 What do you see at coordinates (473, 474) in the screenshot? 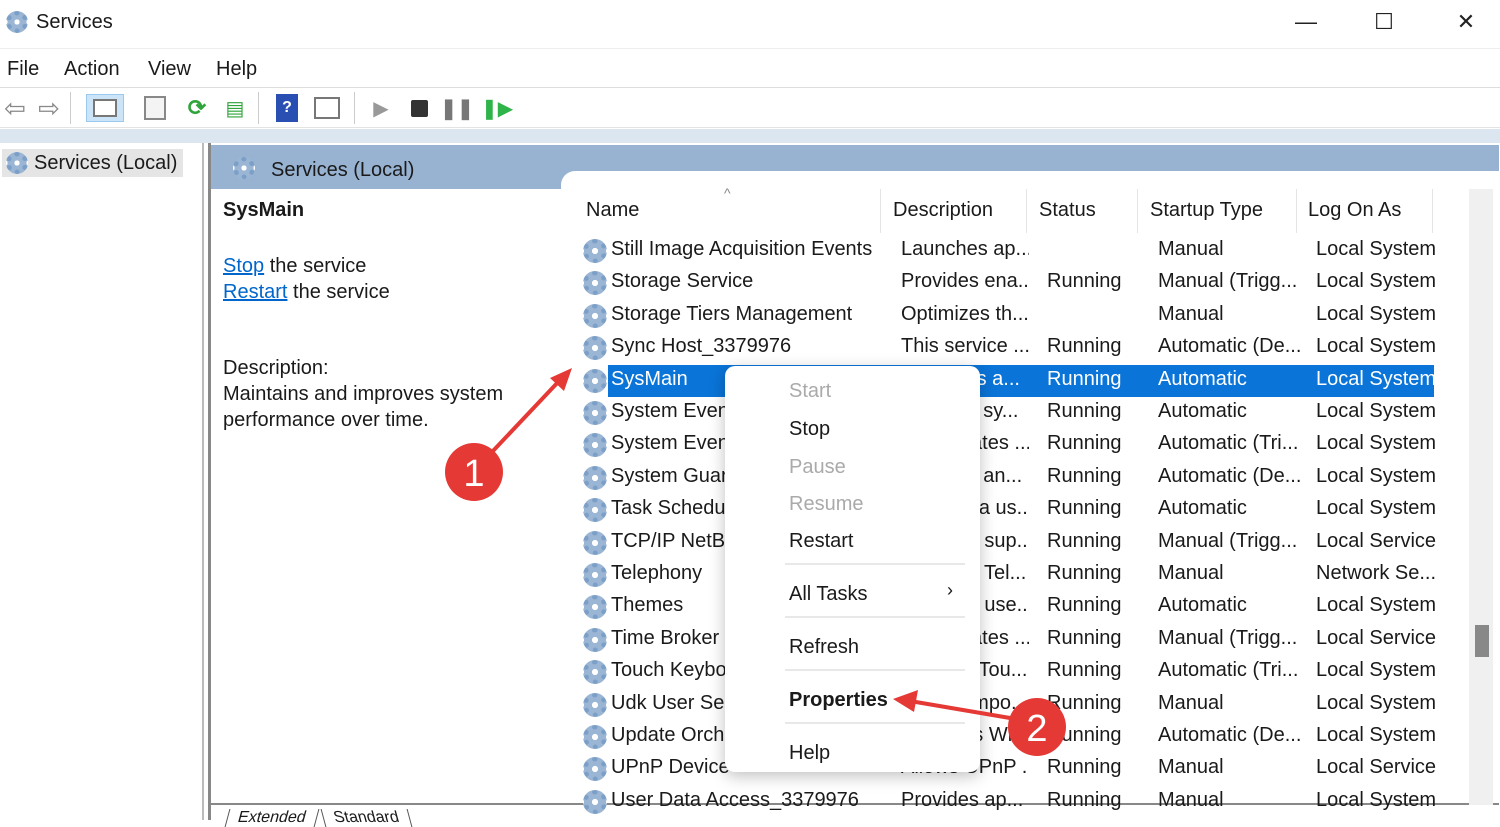
I see `step-1-number: 1` at bounding box center [473, 474].